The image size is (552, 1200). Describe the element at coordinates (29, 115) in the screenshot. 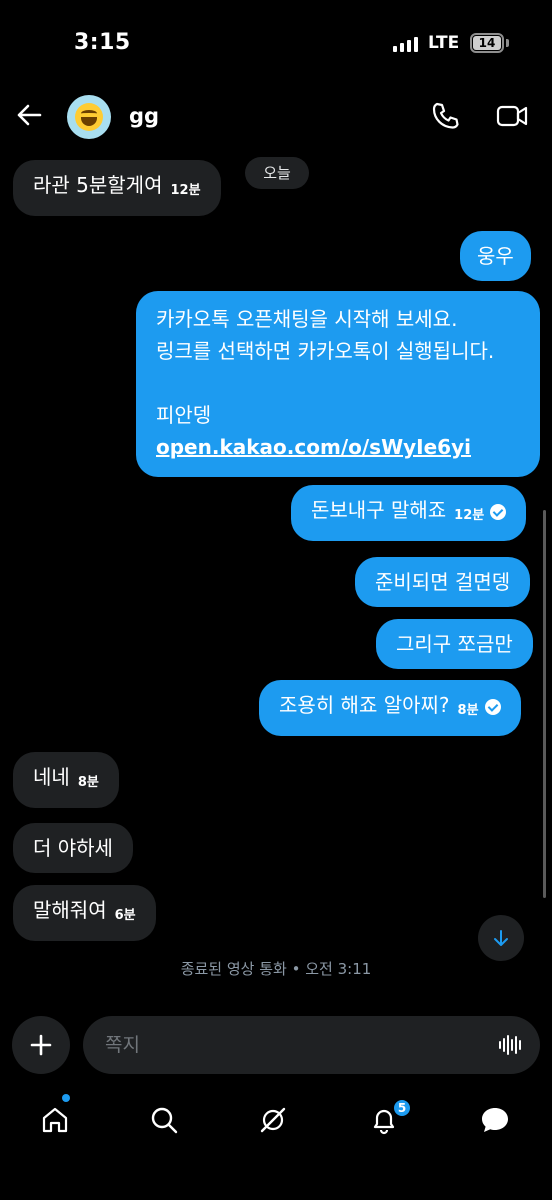

I see `back-arrow-icon` at that location.